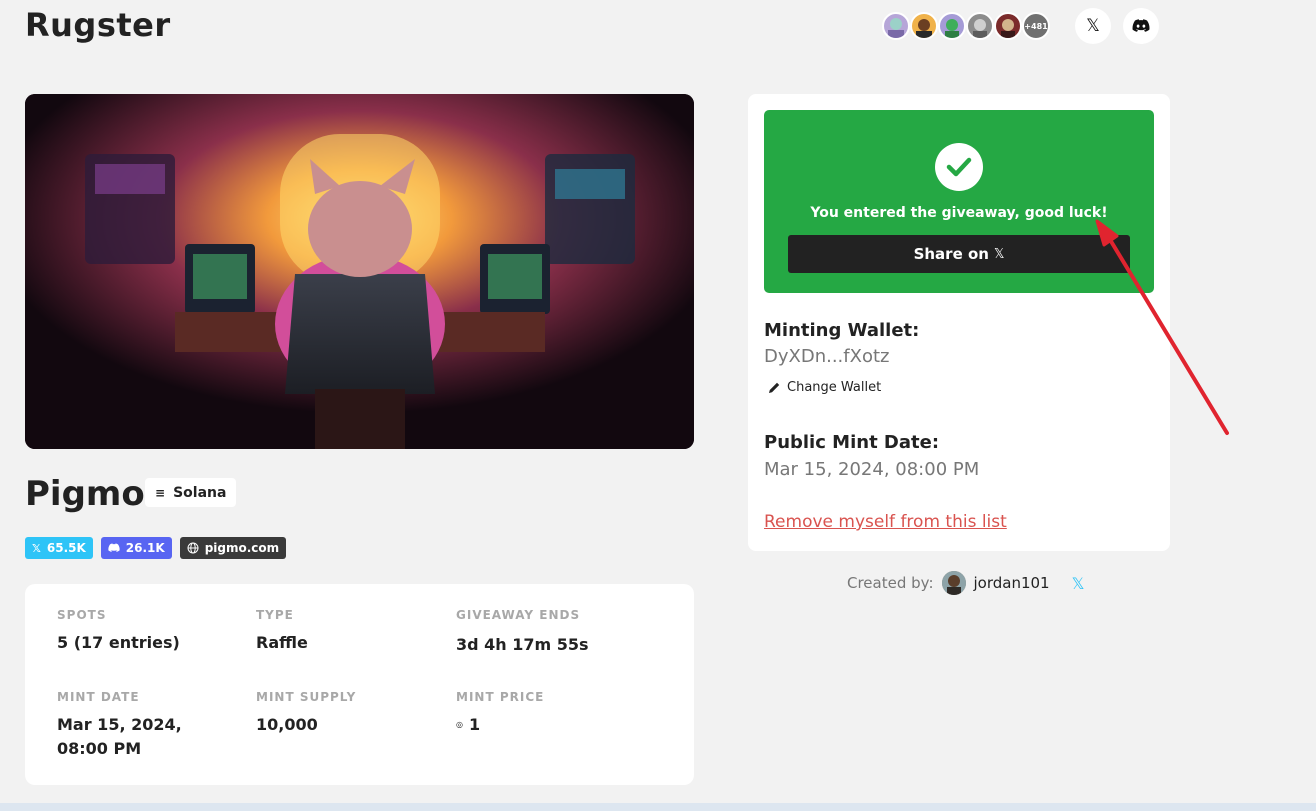 The height and width of the screenshot is (811, 1316). What do you see at coordinates (152, 631) in the screenshot?
I see `stat-spots: SPOTS 5 (17 entries)` at bounding box center [152, 631].